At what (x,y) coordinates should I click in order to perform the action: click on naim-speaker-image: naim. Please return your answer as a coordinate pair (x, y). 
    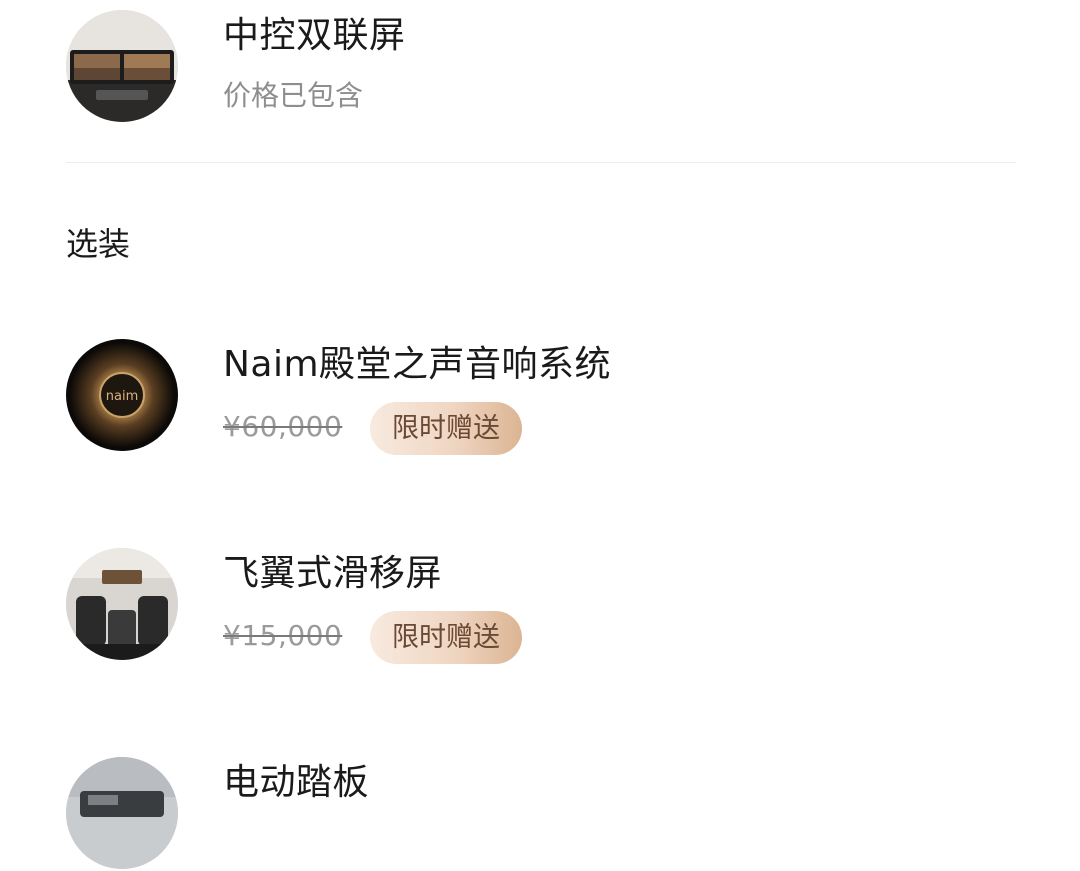
    Looking at the image, I should click on (122, 395).